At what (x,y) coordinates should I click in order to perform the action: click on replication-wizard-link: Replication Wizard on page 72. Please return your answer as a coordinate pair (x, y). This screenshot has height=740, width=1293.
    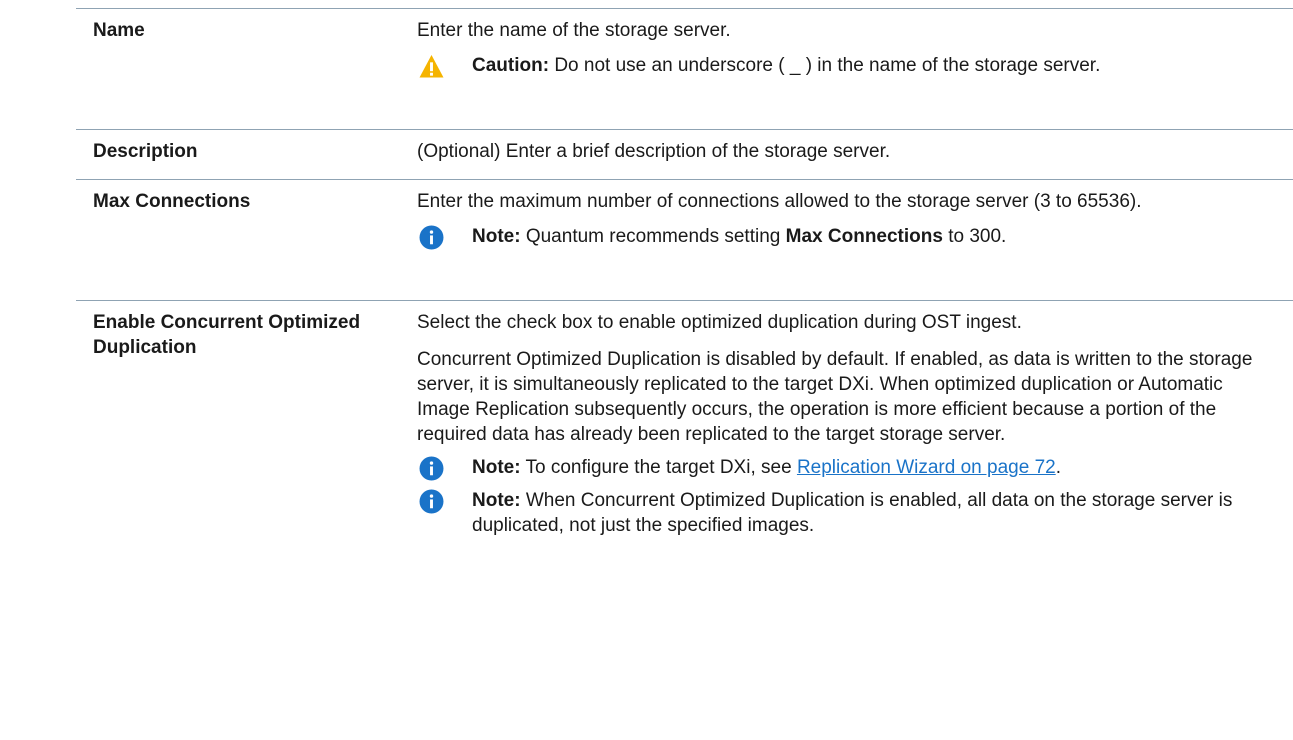
    Looking at the image, I should click on (926, 467).